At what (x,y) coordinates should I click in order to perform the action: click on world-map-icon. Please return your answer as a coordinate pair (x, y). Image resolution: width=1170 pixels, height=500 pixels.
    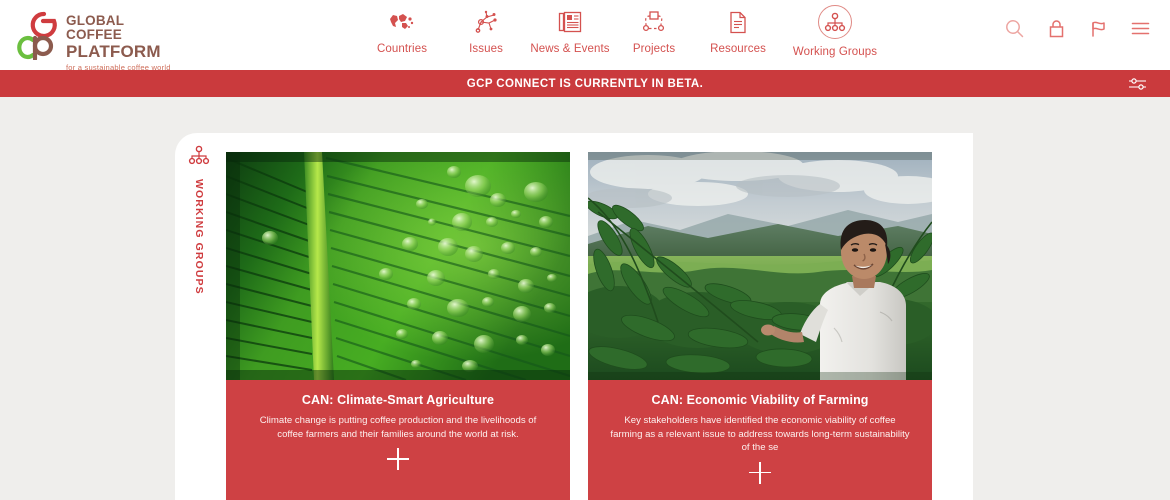
    Looking at the image, I should click on (402, 22).